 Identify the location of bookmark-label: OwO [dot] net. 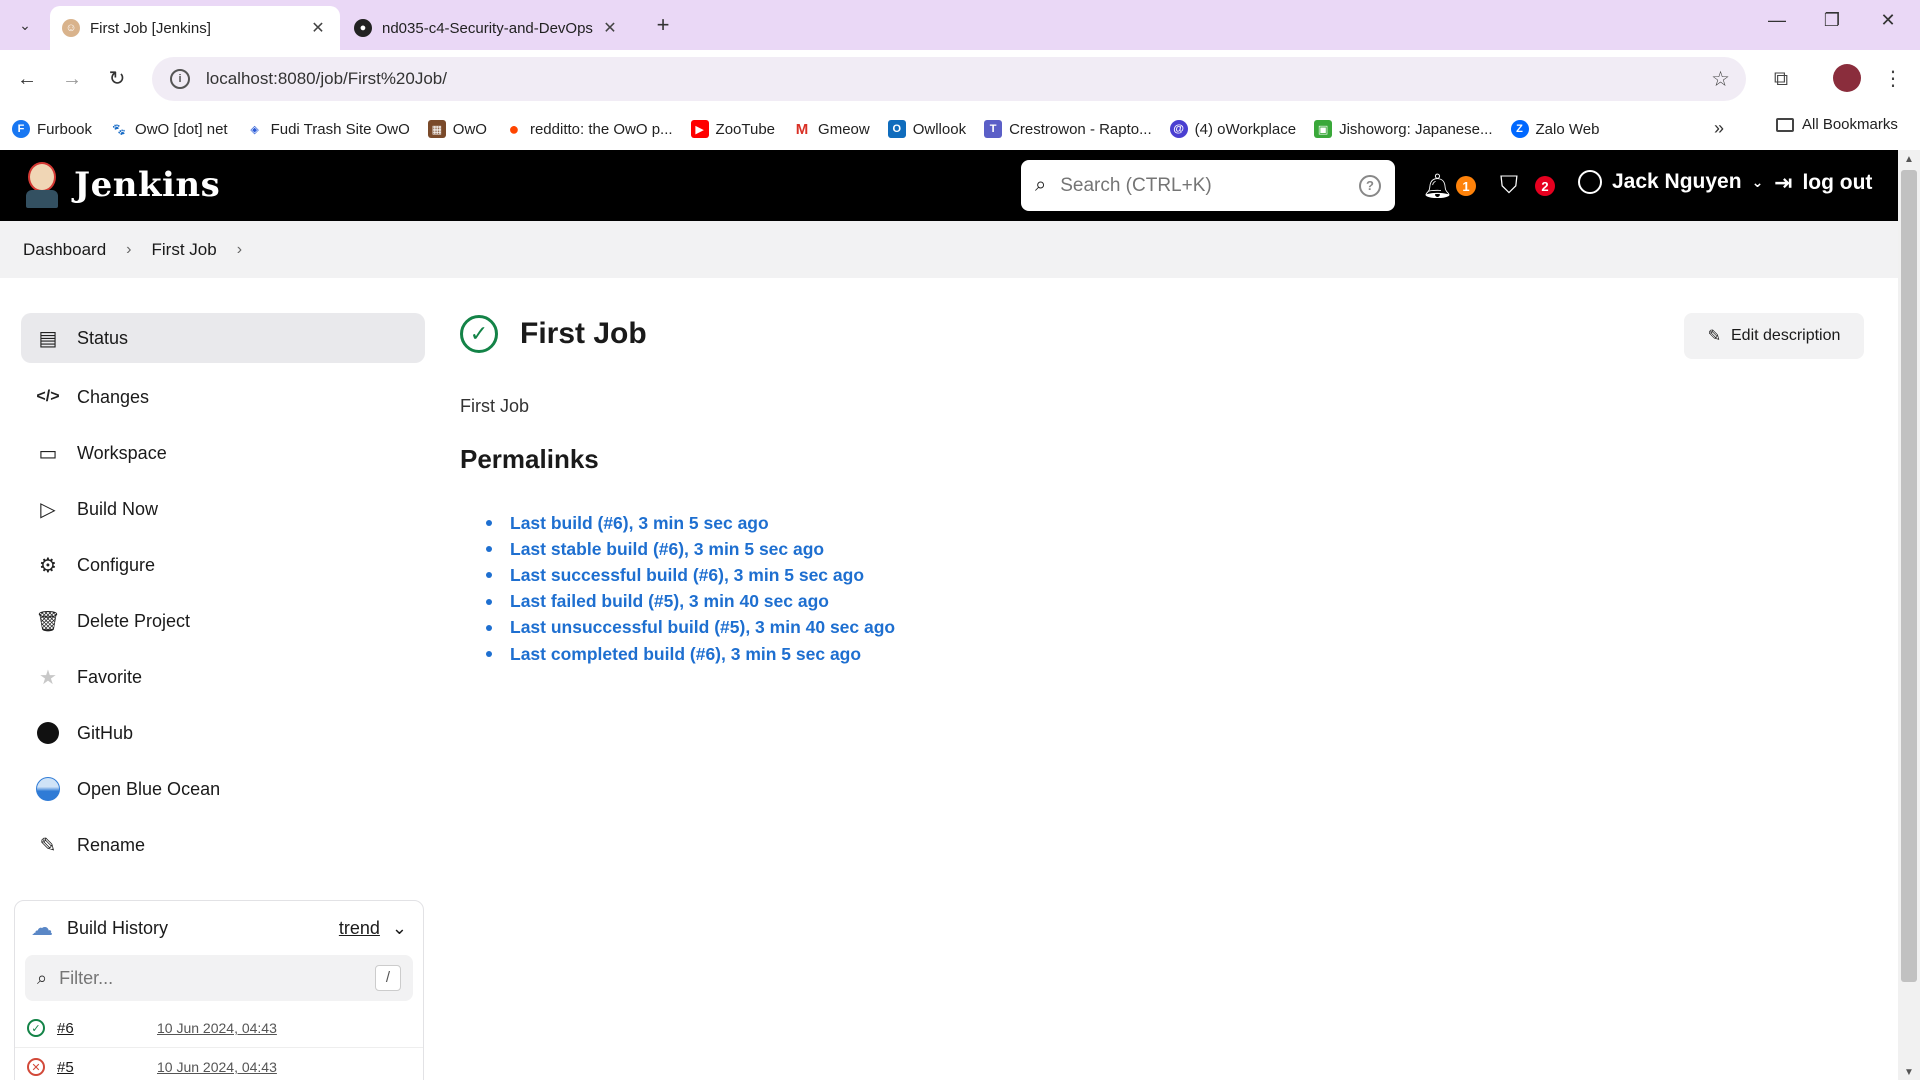
(181, 129).